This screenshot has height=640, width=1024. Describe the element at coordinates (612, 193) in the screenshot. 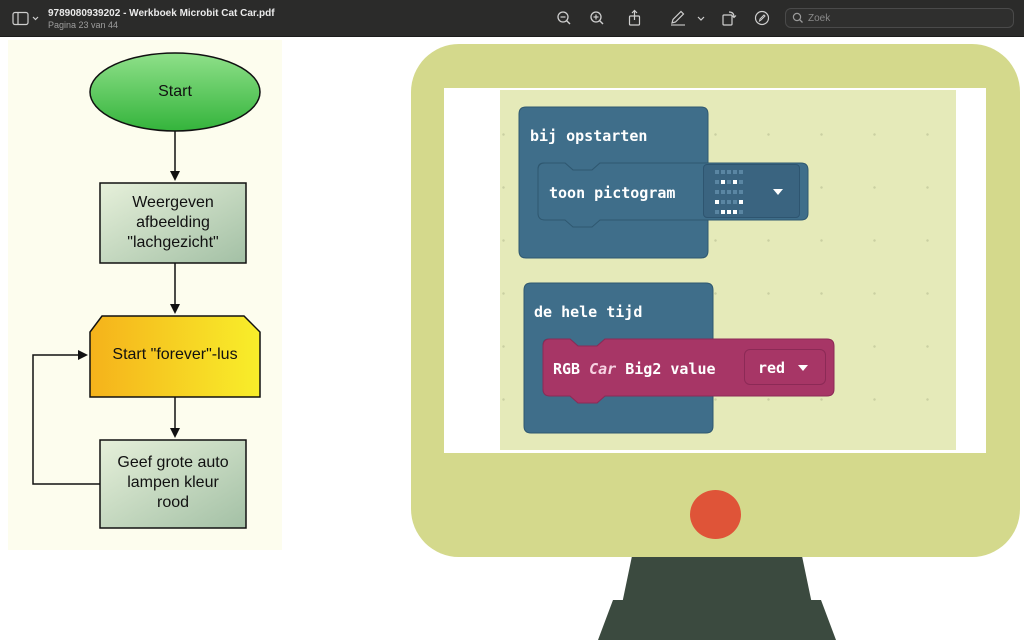

I see `show-icon-label: toon pictogram` at that location.